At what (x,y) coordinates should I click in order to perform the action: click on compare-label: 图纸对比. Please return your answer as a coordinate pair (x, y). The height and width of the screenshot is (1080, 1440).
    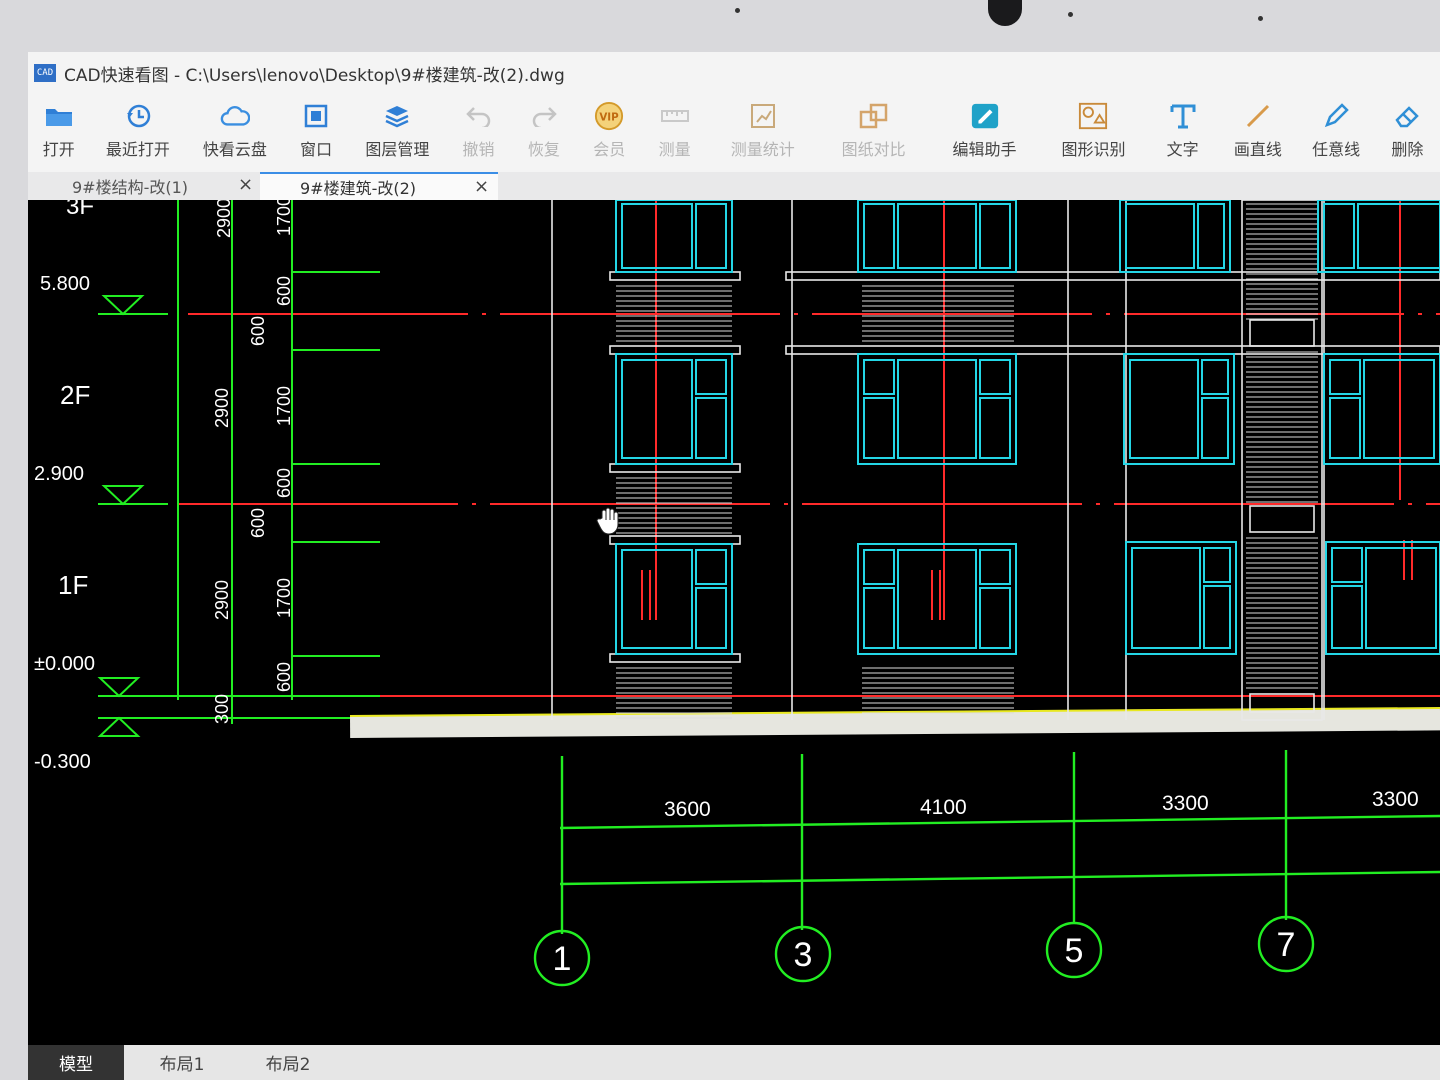
    Looking at the image, I should click on (873, 149).